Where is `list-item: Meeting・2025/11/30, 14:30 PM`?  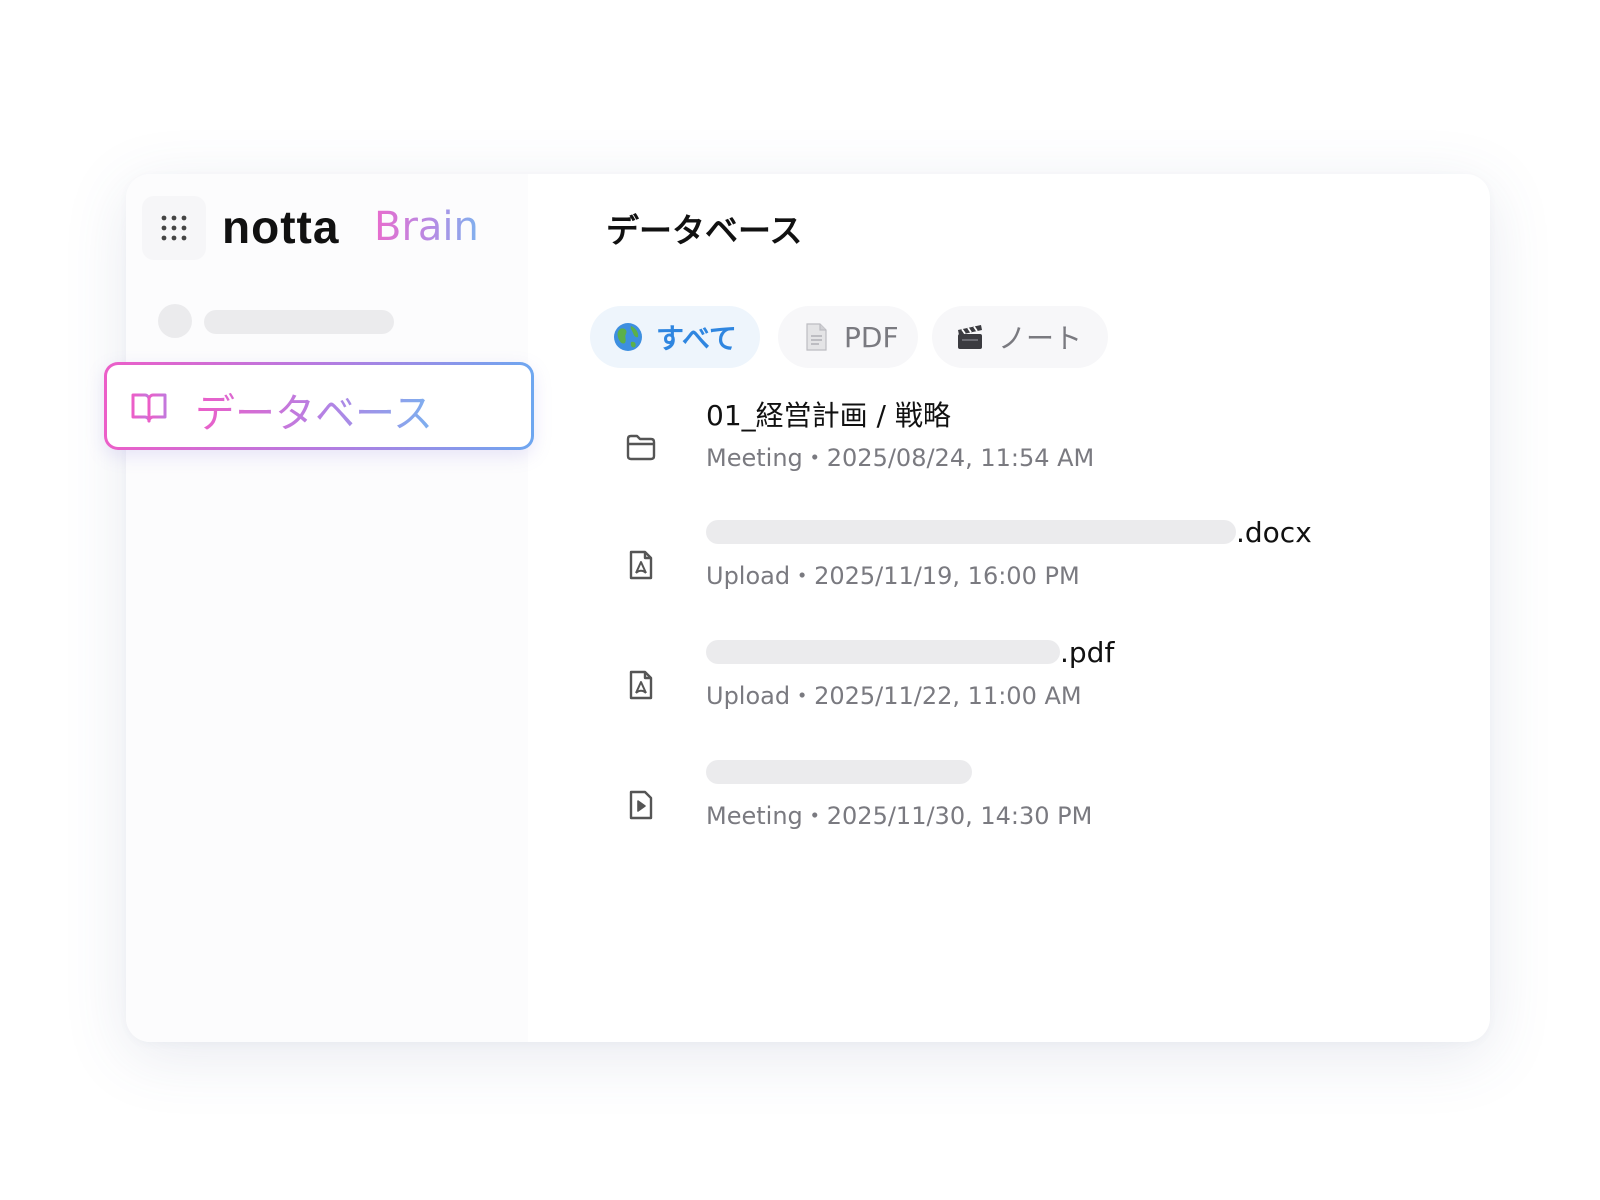 list-item: Meeting・2025/11/30, 14:30 PM is located at coordinates (1038, 802).